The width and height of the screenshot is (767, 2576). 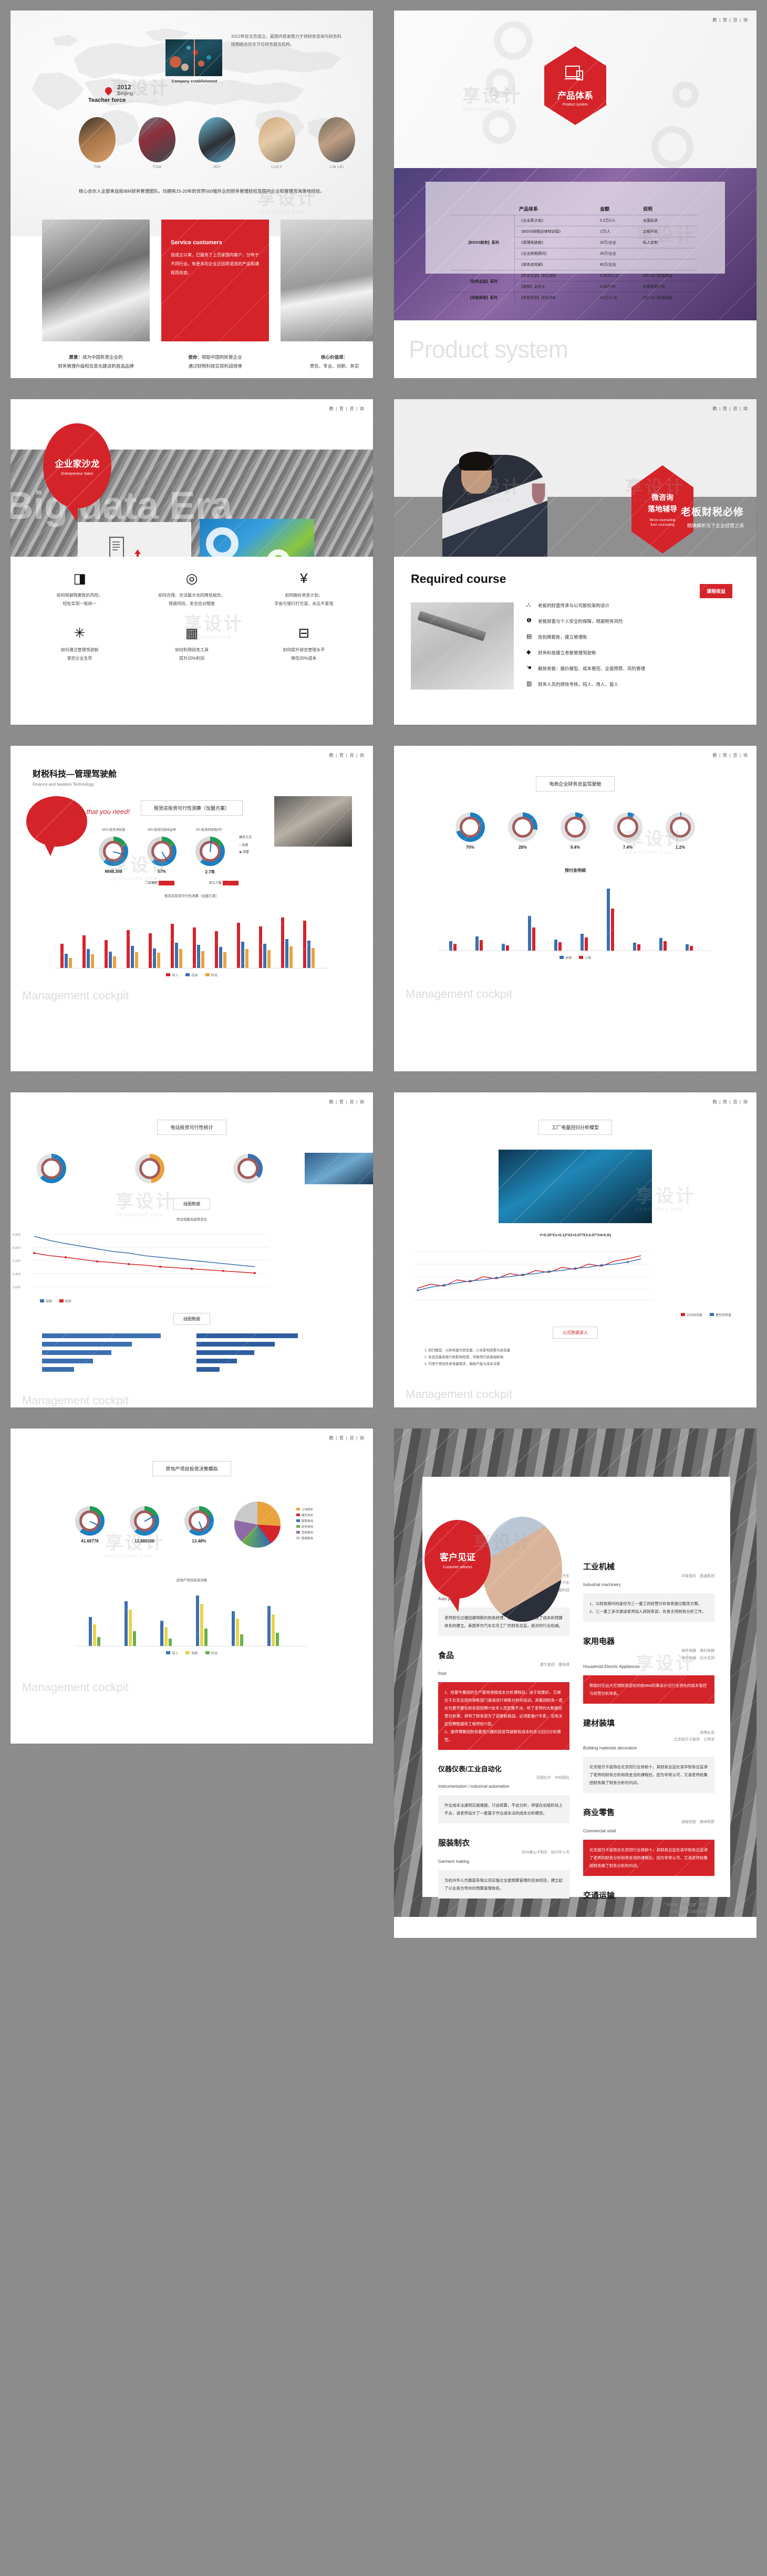 I want to click on benefit-item: ▦ 如何利用财务工具 提升20%利润, so click(x=191, y=644).